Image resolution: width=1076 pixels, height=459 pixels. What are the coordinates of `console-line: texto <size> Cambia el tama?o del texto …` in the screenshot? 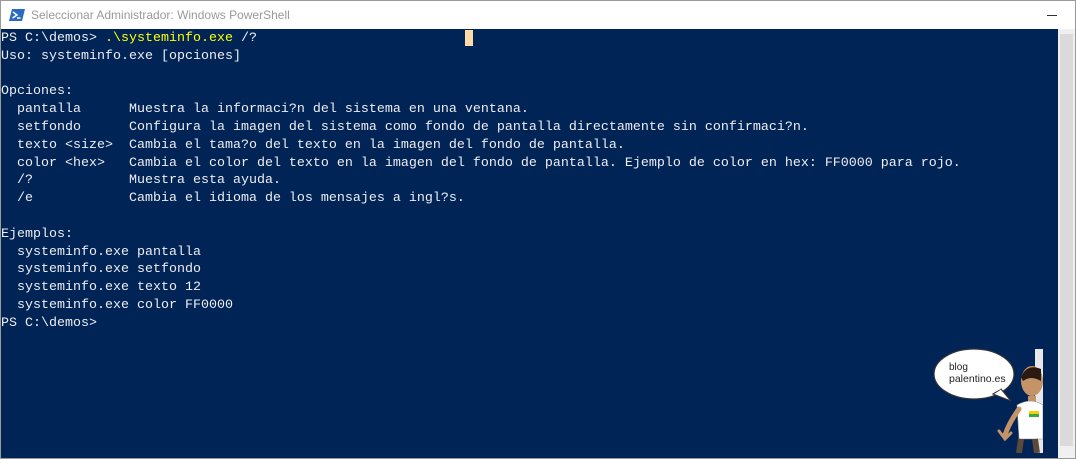 It's located at (313, 145).